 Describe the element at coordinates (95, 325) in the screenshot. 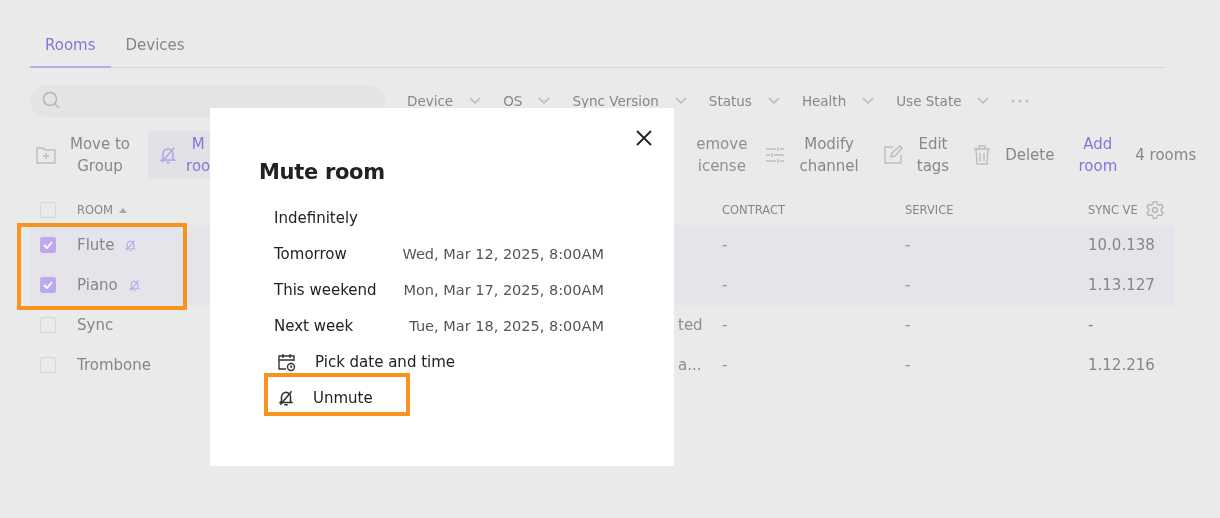

I see `room-name: Sync` at that location.